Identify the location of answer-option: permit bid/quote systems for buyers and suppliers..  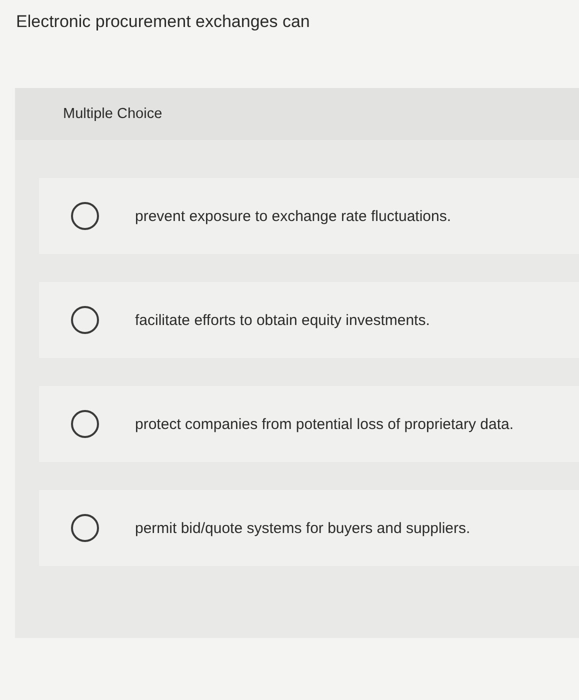
(309, 528).